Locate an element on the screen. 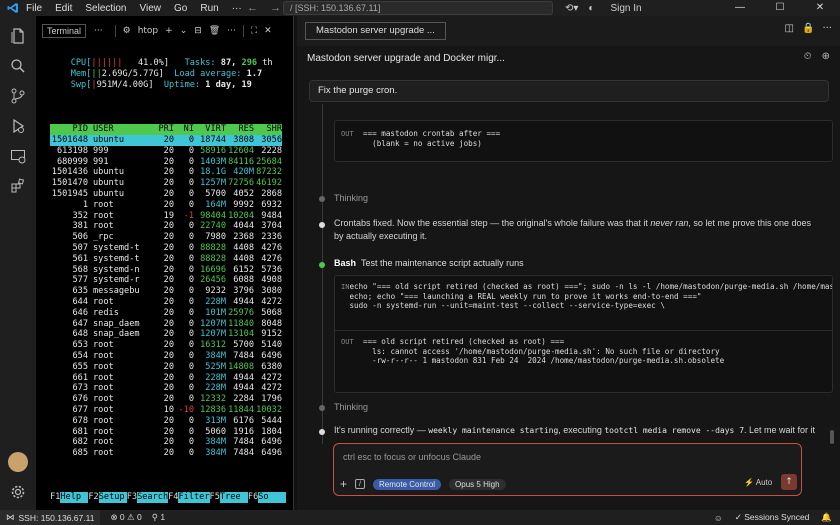 This screenshot has height=525, width=840. fkey-label: So is located at coordinates (272, 497).